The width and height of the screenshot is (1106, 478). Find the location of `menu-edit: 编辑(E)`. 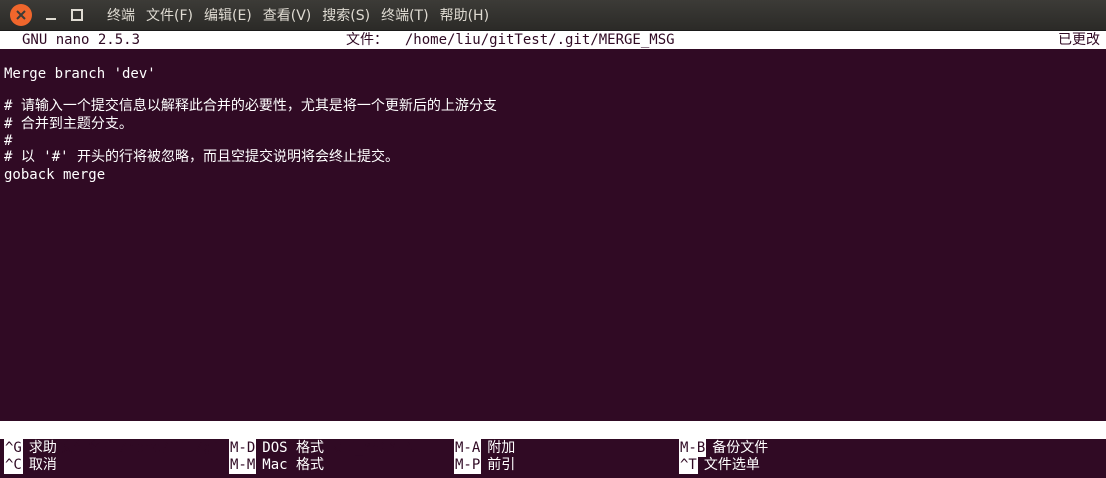

menu-edit: 编辑(E) is located at coordinates (228, 15).